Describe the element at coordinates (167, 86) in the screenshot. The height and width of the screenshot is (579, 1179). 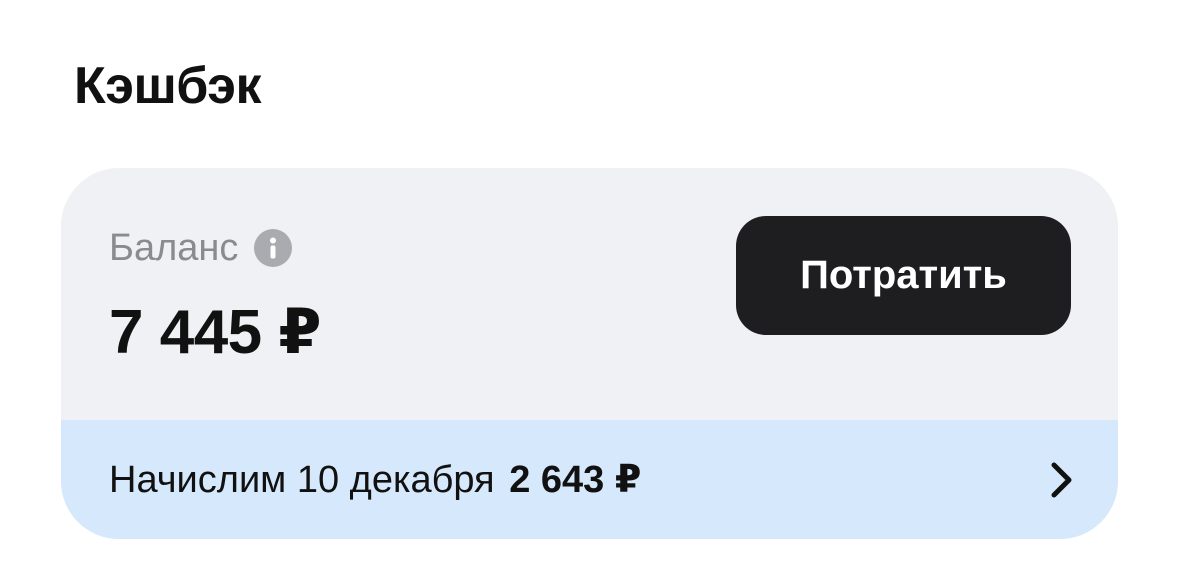
I see `section-title: Кэшбэк` at that location.